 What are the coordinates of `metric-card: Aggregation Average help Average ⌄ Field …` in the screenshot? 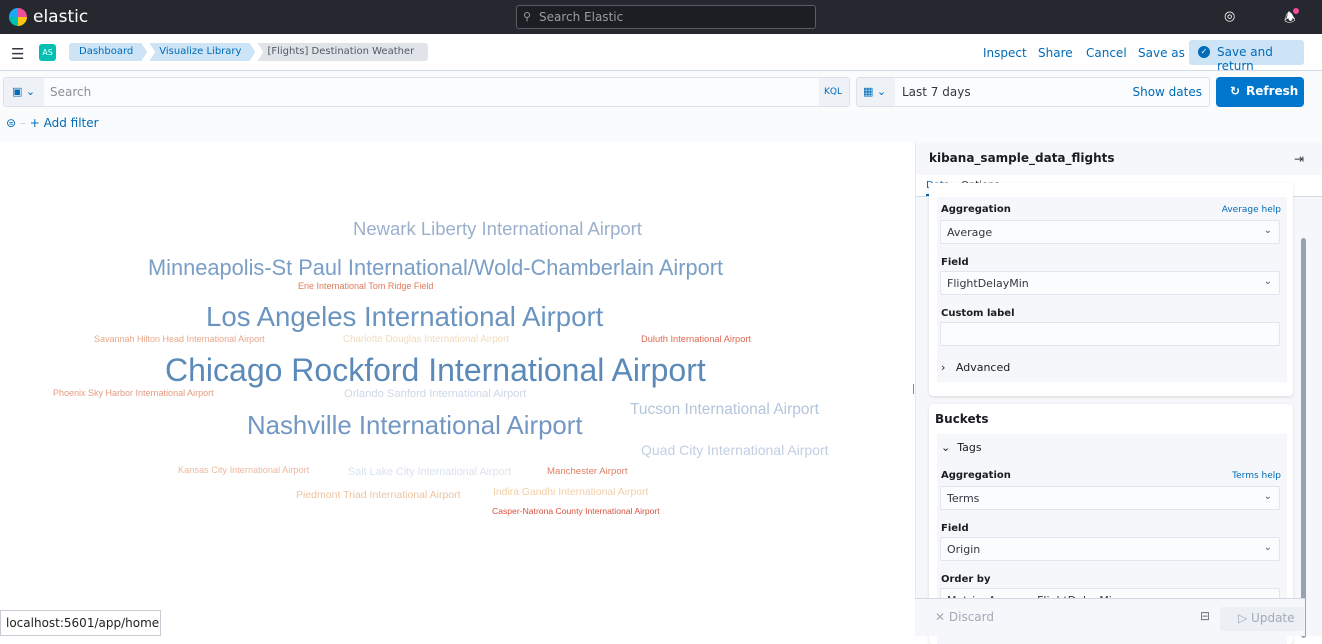 It's located at (1111, 289).